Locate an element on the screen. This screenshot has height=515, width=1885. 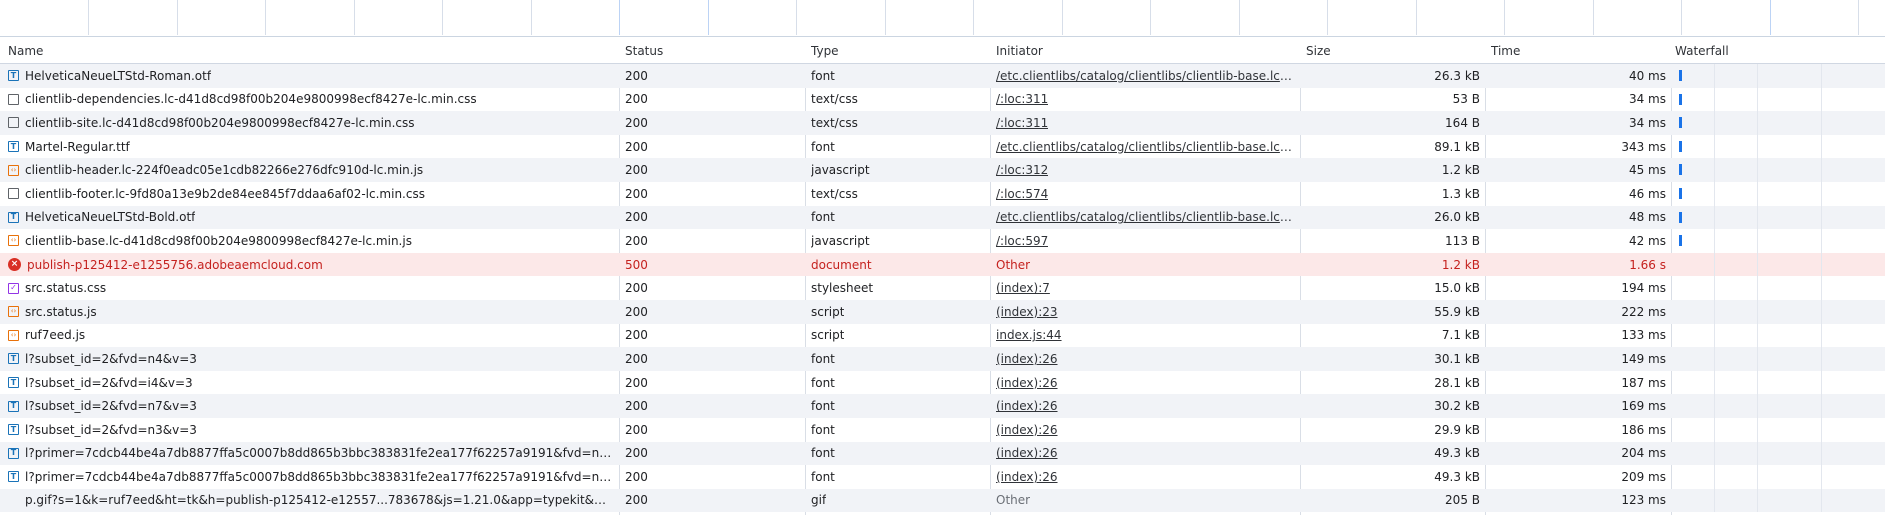
request-name-cell: ‹› ruf7eed.js is located at coordinates (309, 336).